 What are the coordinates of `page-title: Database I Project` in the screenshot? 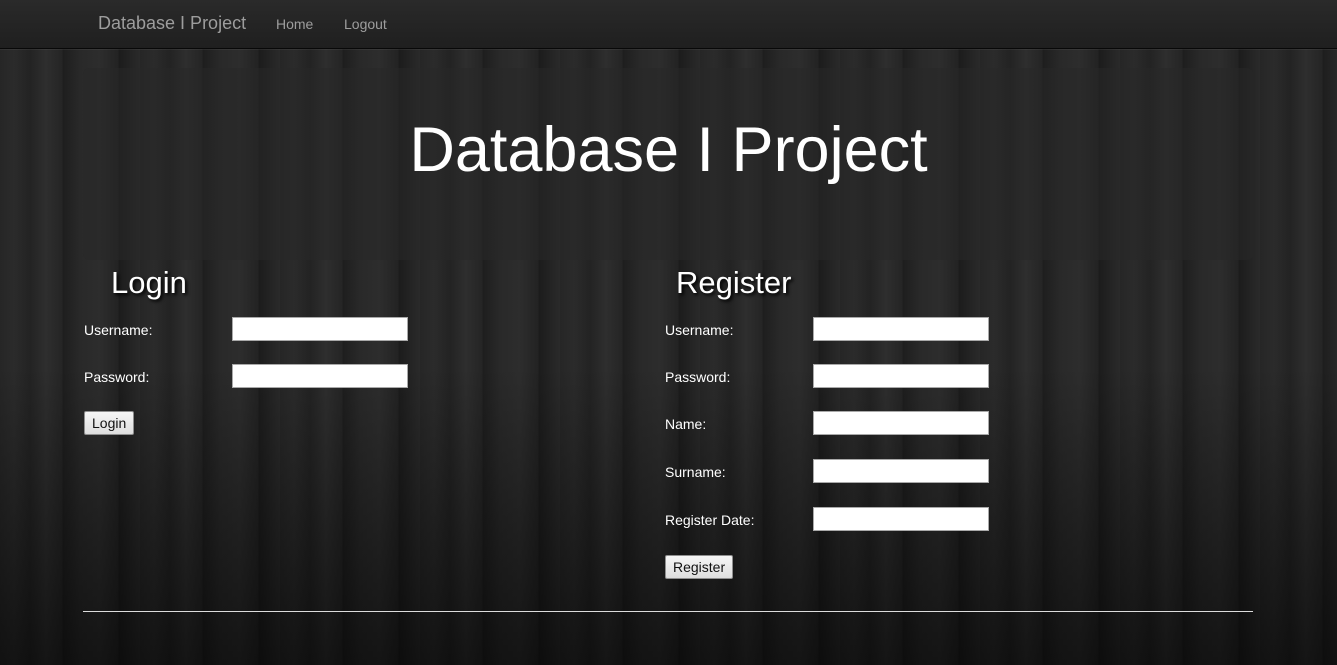 It's located at (668, 150).